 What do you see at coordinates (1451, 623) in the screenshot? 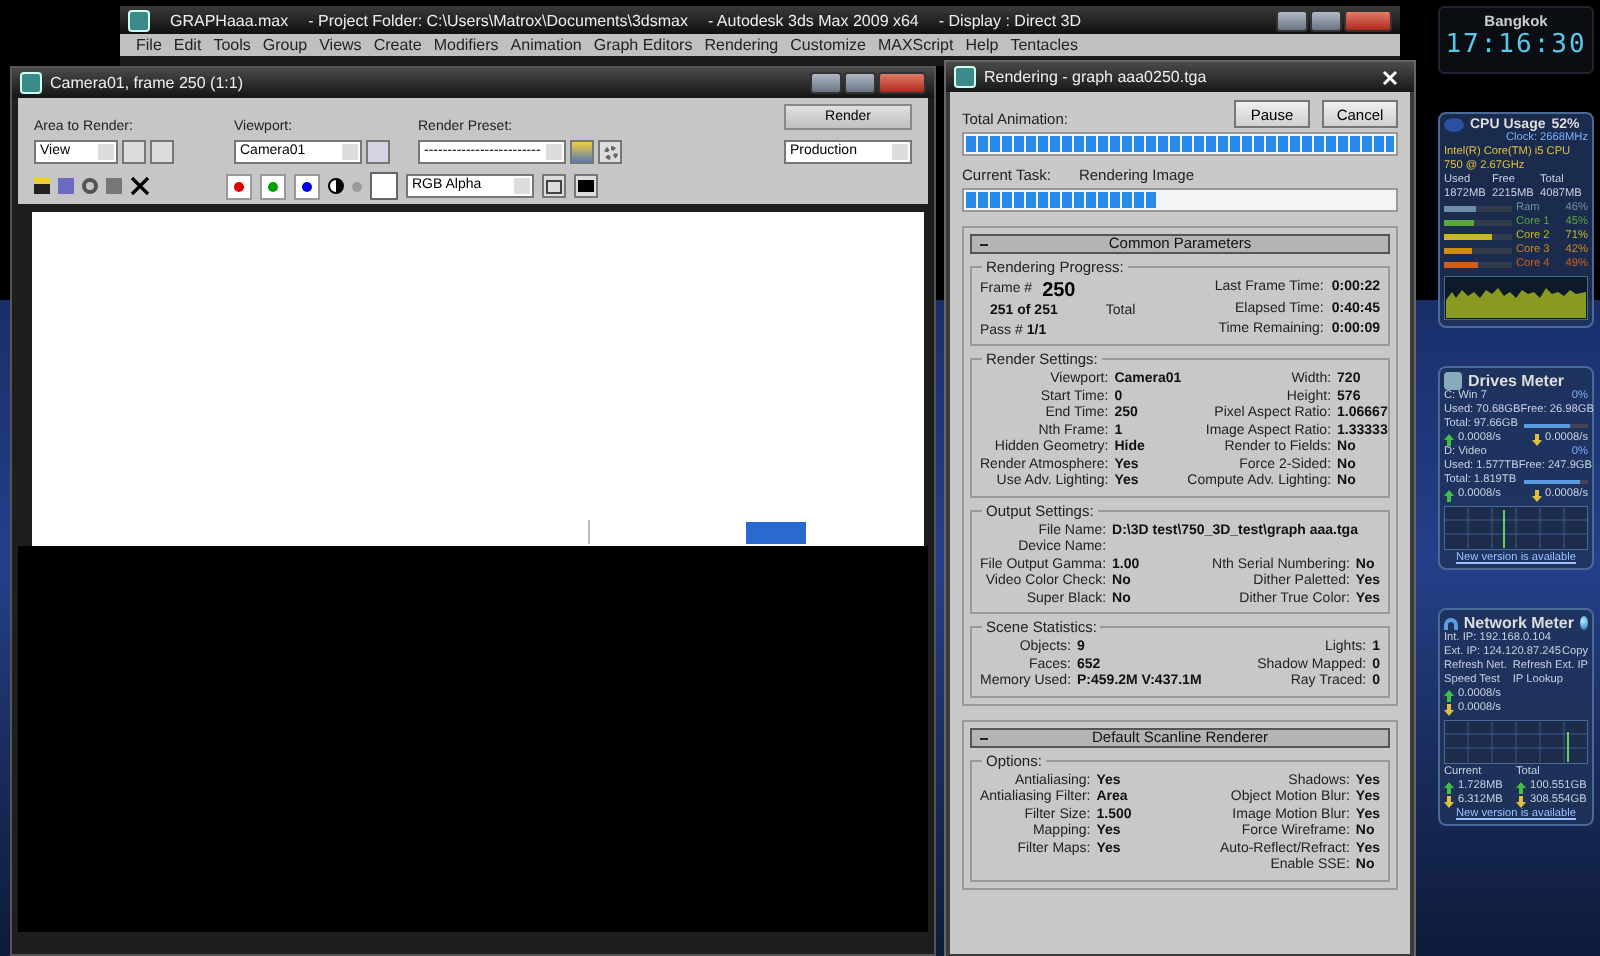
I see `wifi-icon` at bounding box center [1451, 623].